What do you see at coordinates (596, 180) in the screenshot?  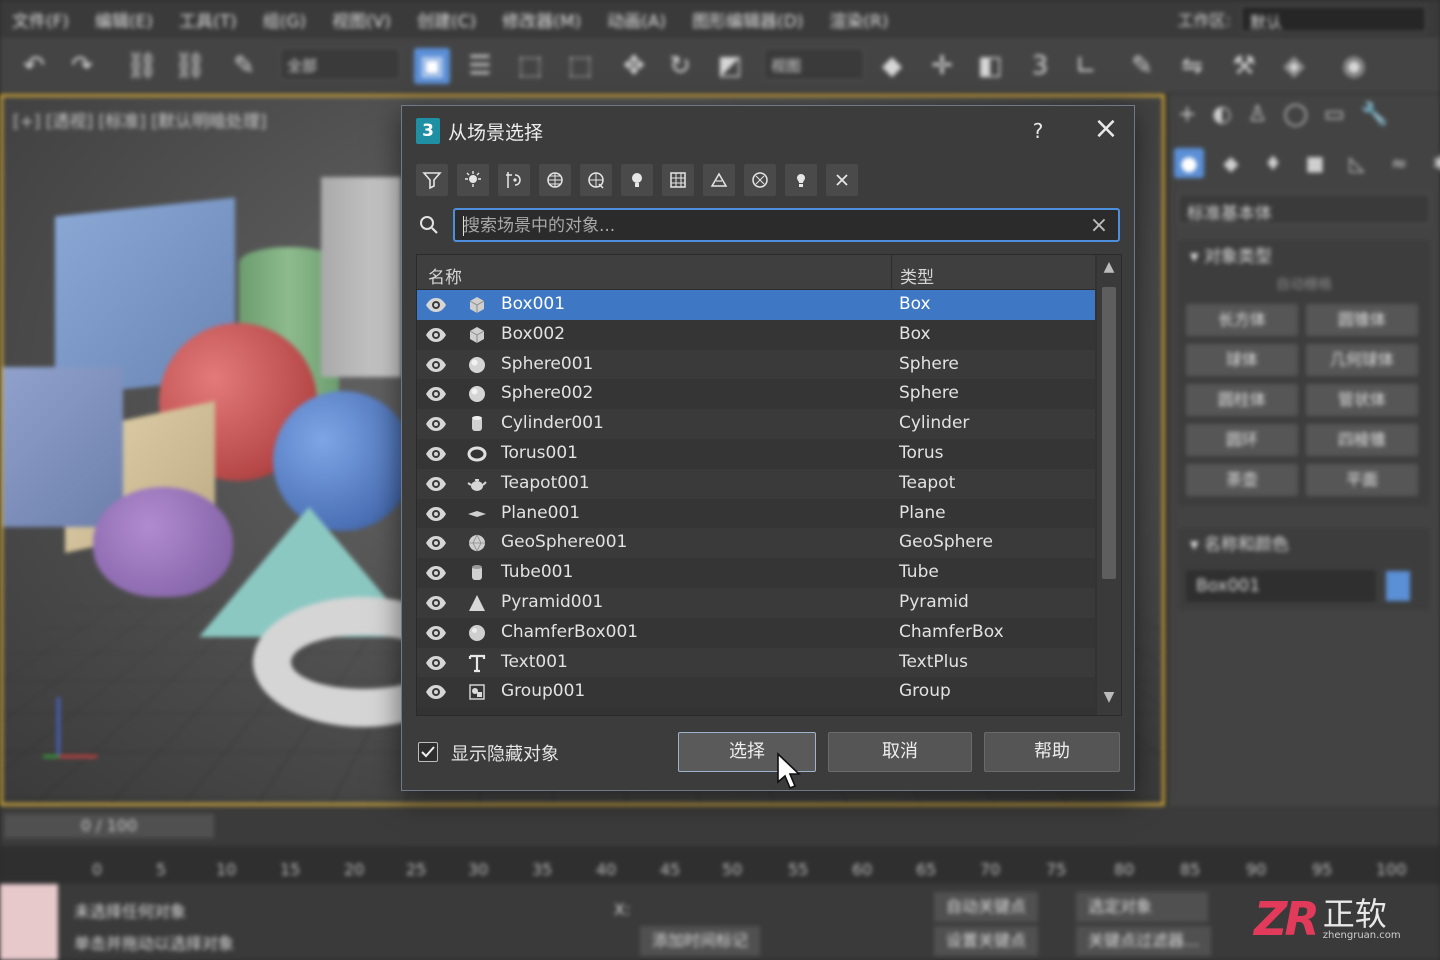 I see `display-shapes-button` at bounding box center [596, 180].